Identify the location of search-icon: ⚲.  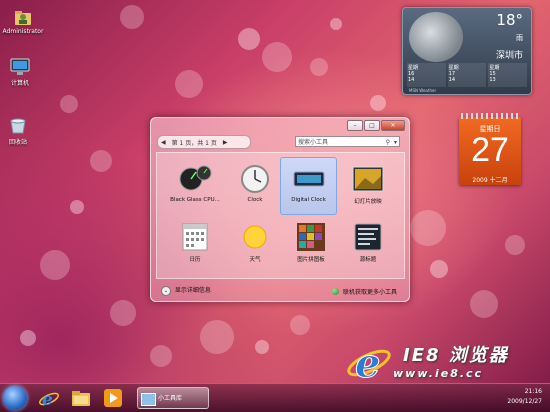
(388, 142).